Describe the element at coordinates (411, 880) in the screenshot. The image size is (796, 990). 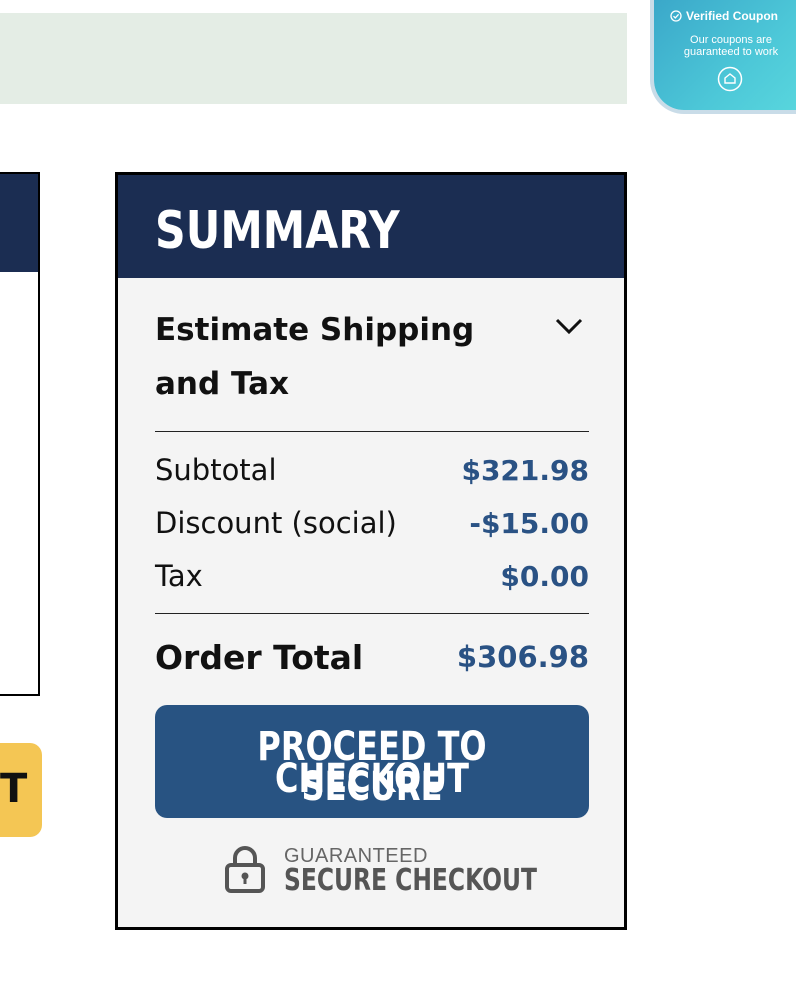
I see `secure-badge-big-text: SECURE CHECKOUT` at that location.